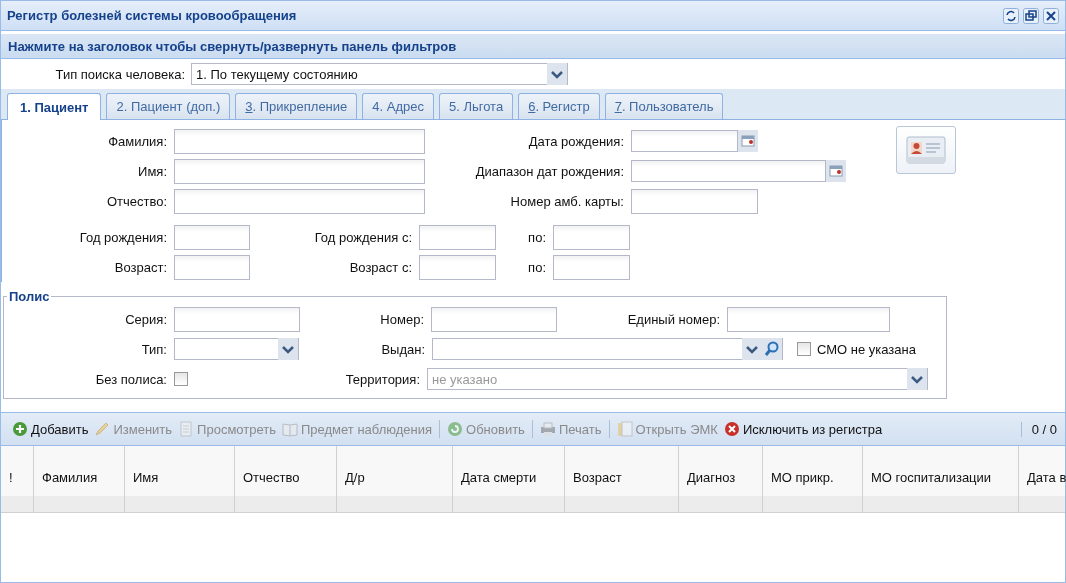  I want to click on folder-icon, so click(624, 429).